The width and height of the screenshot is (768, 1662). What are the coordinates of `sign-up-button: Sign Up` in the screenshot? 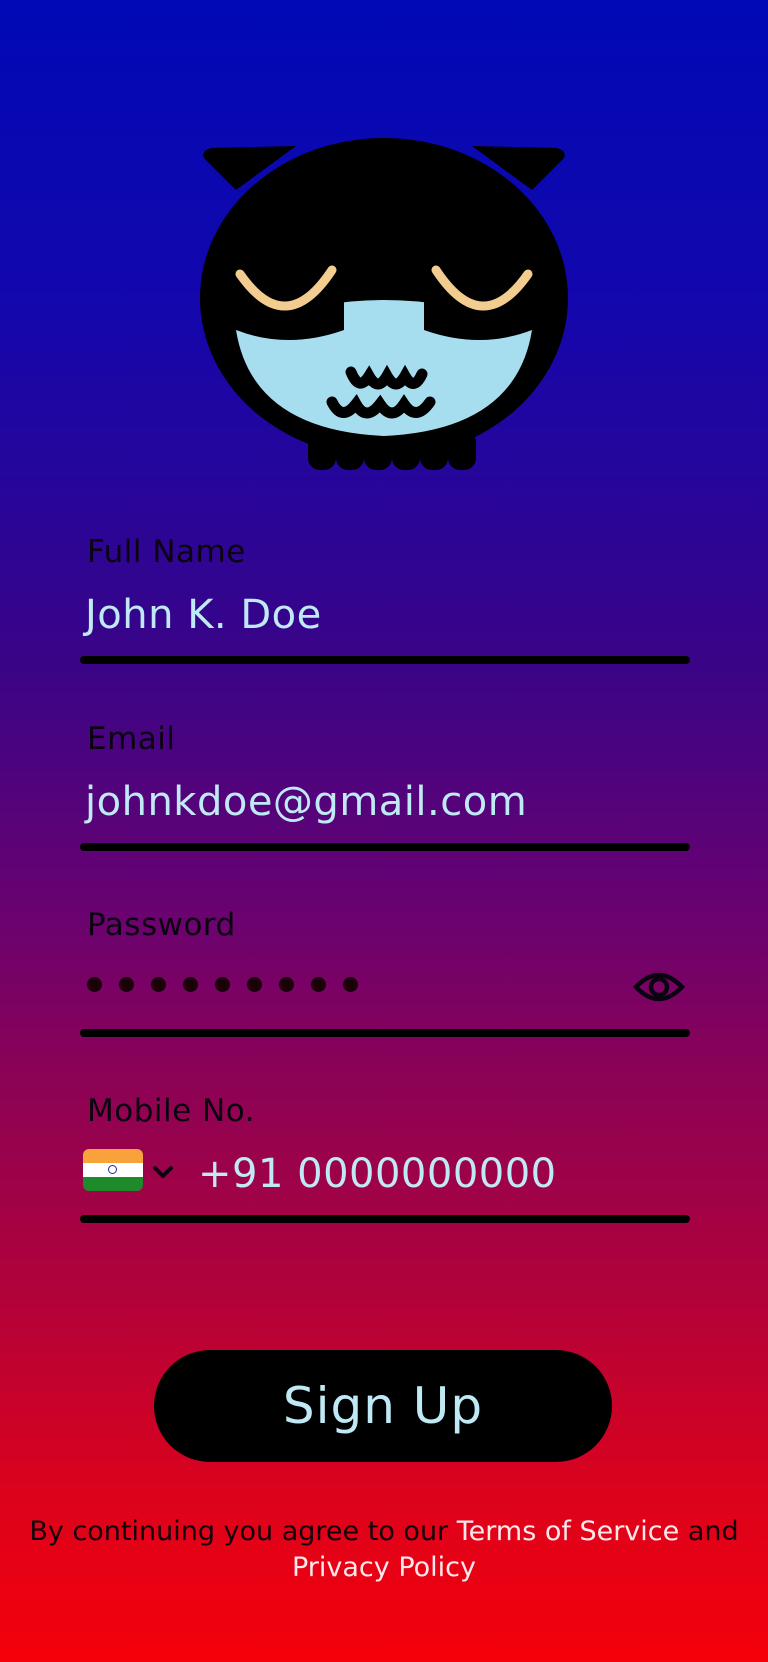 It's located at (383, 1406).